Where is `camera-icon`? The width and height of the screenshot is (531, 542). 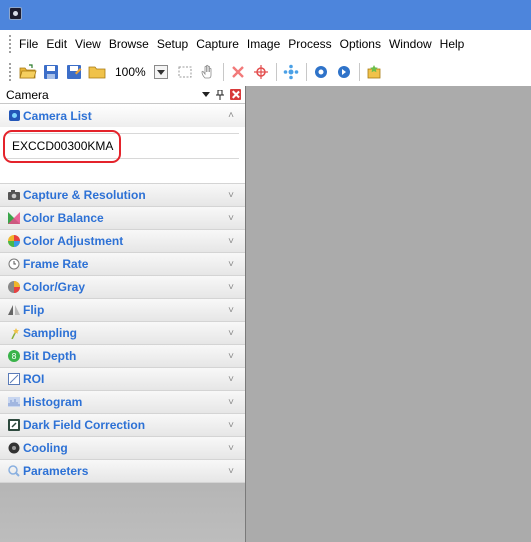
camera-icon is located at coordinates (14, 195).